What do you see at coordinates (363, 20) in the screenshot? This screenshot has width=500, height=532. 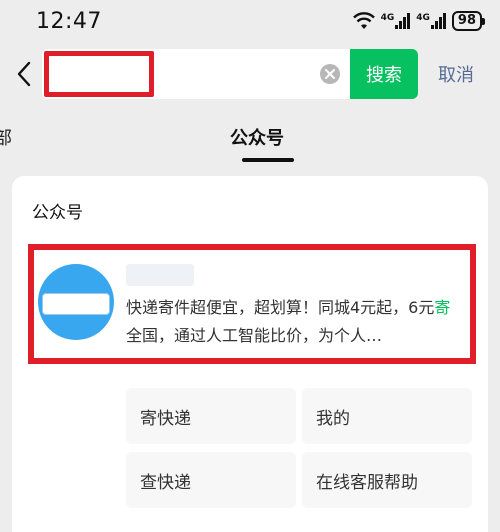 I see `wifi-icon` at bounding box center [363, 20].